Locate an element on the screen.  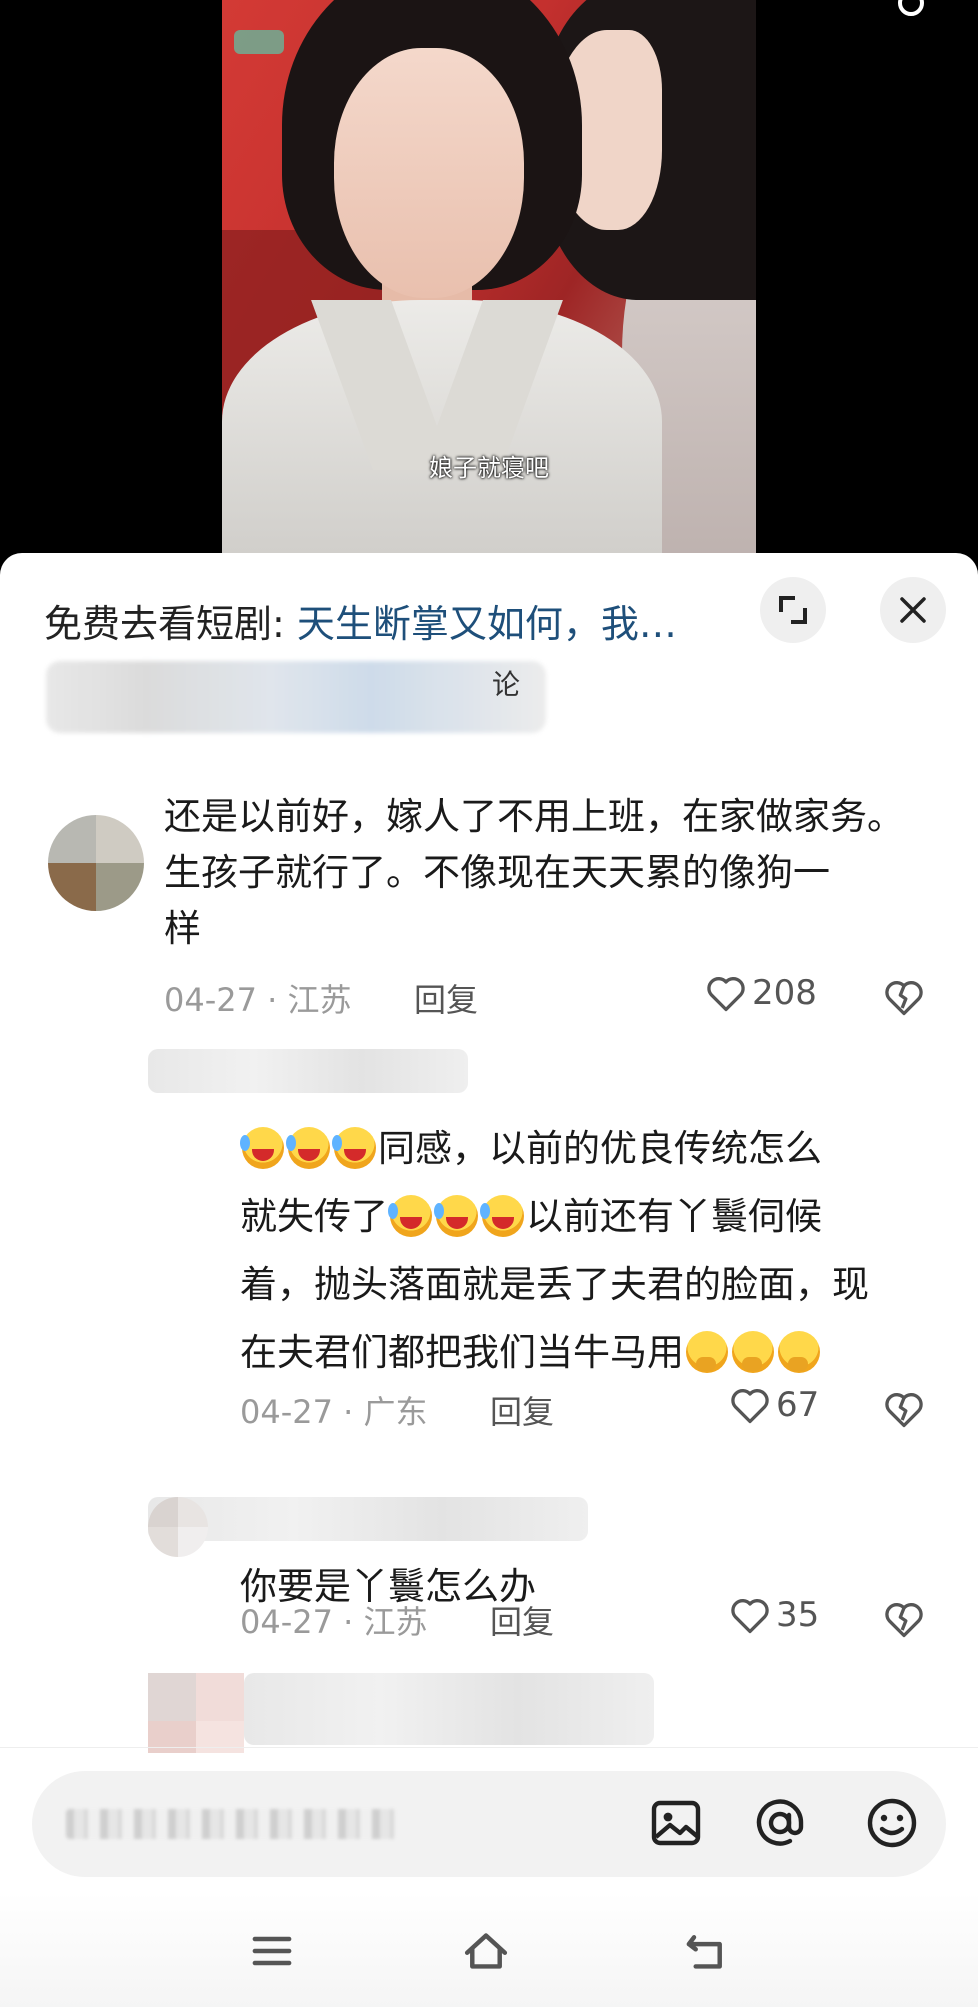
comment-count-suffix: 论 is located at coordinates (506, 684).